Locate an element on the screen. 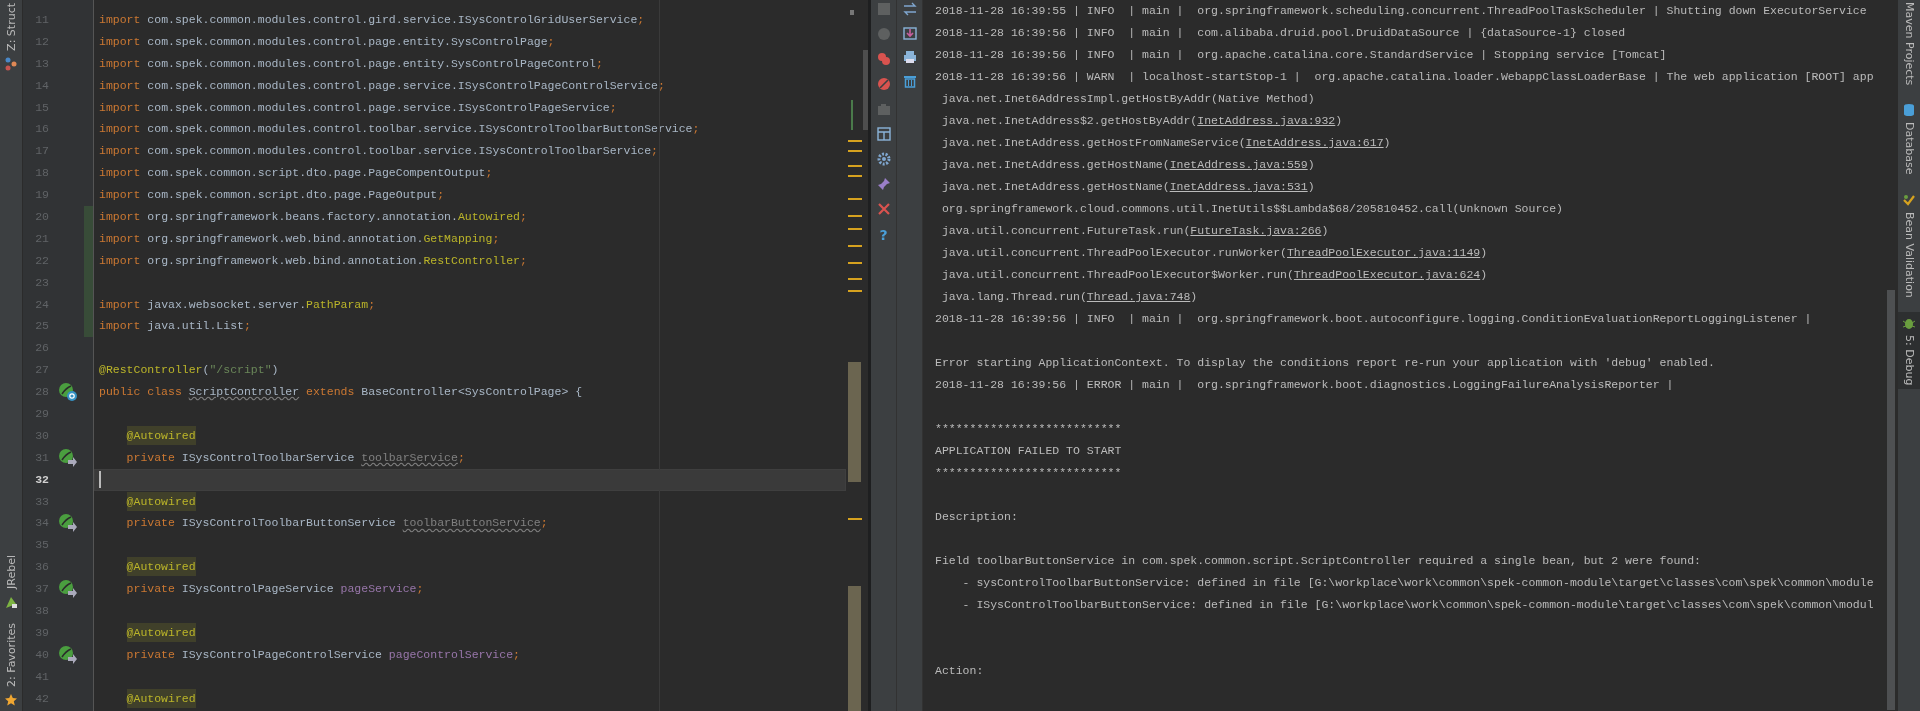  tool-window-tab: Database is located at coordinates (1909, 148).